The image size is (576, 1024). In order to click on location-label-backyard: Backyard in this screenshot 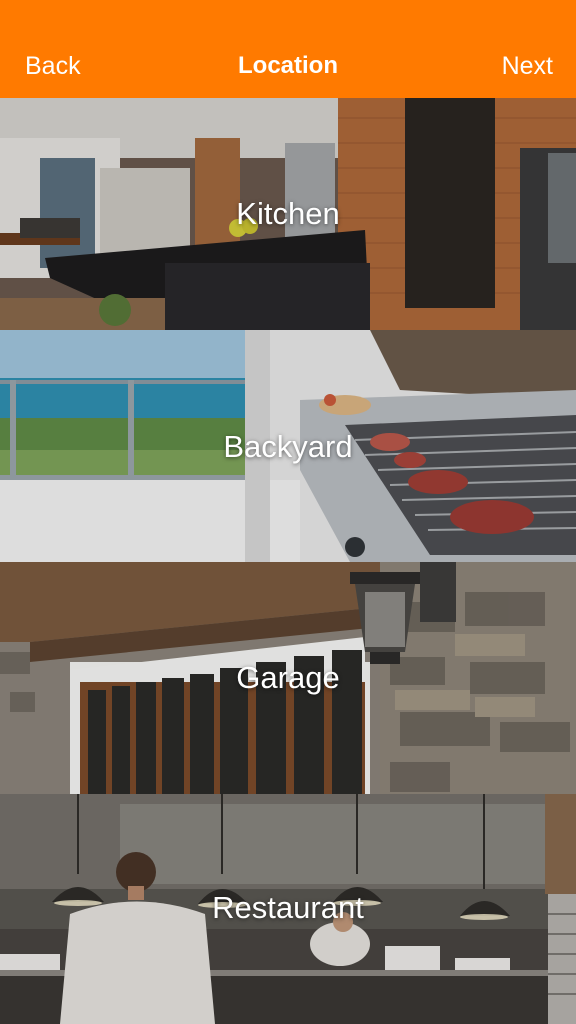, I will do `click(288, 446)`.